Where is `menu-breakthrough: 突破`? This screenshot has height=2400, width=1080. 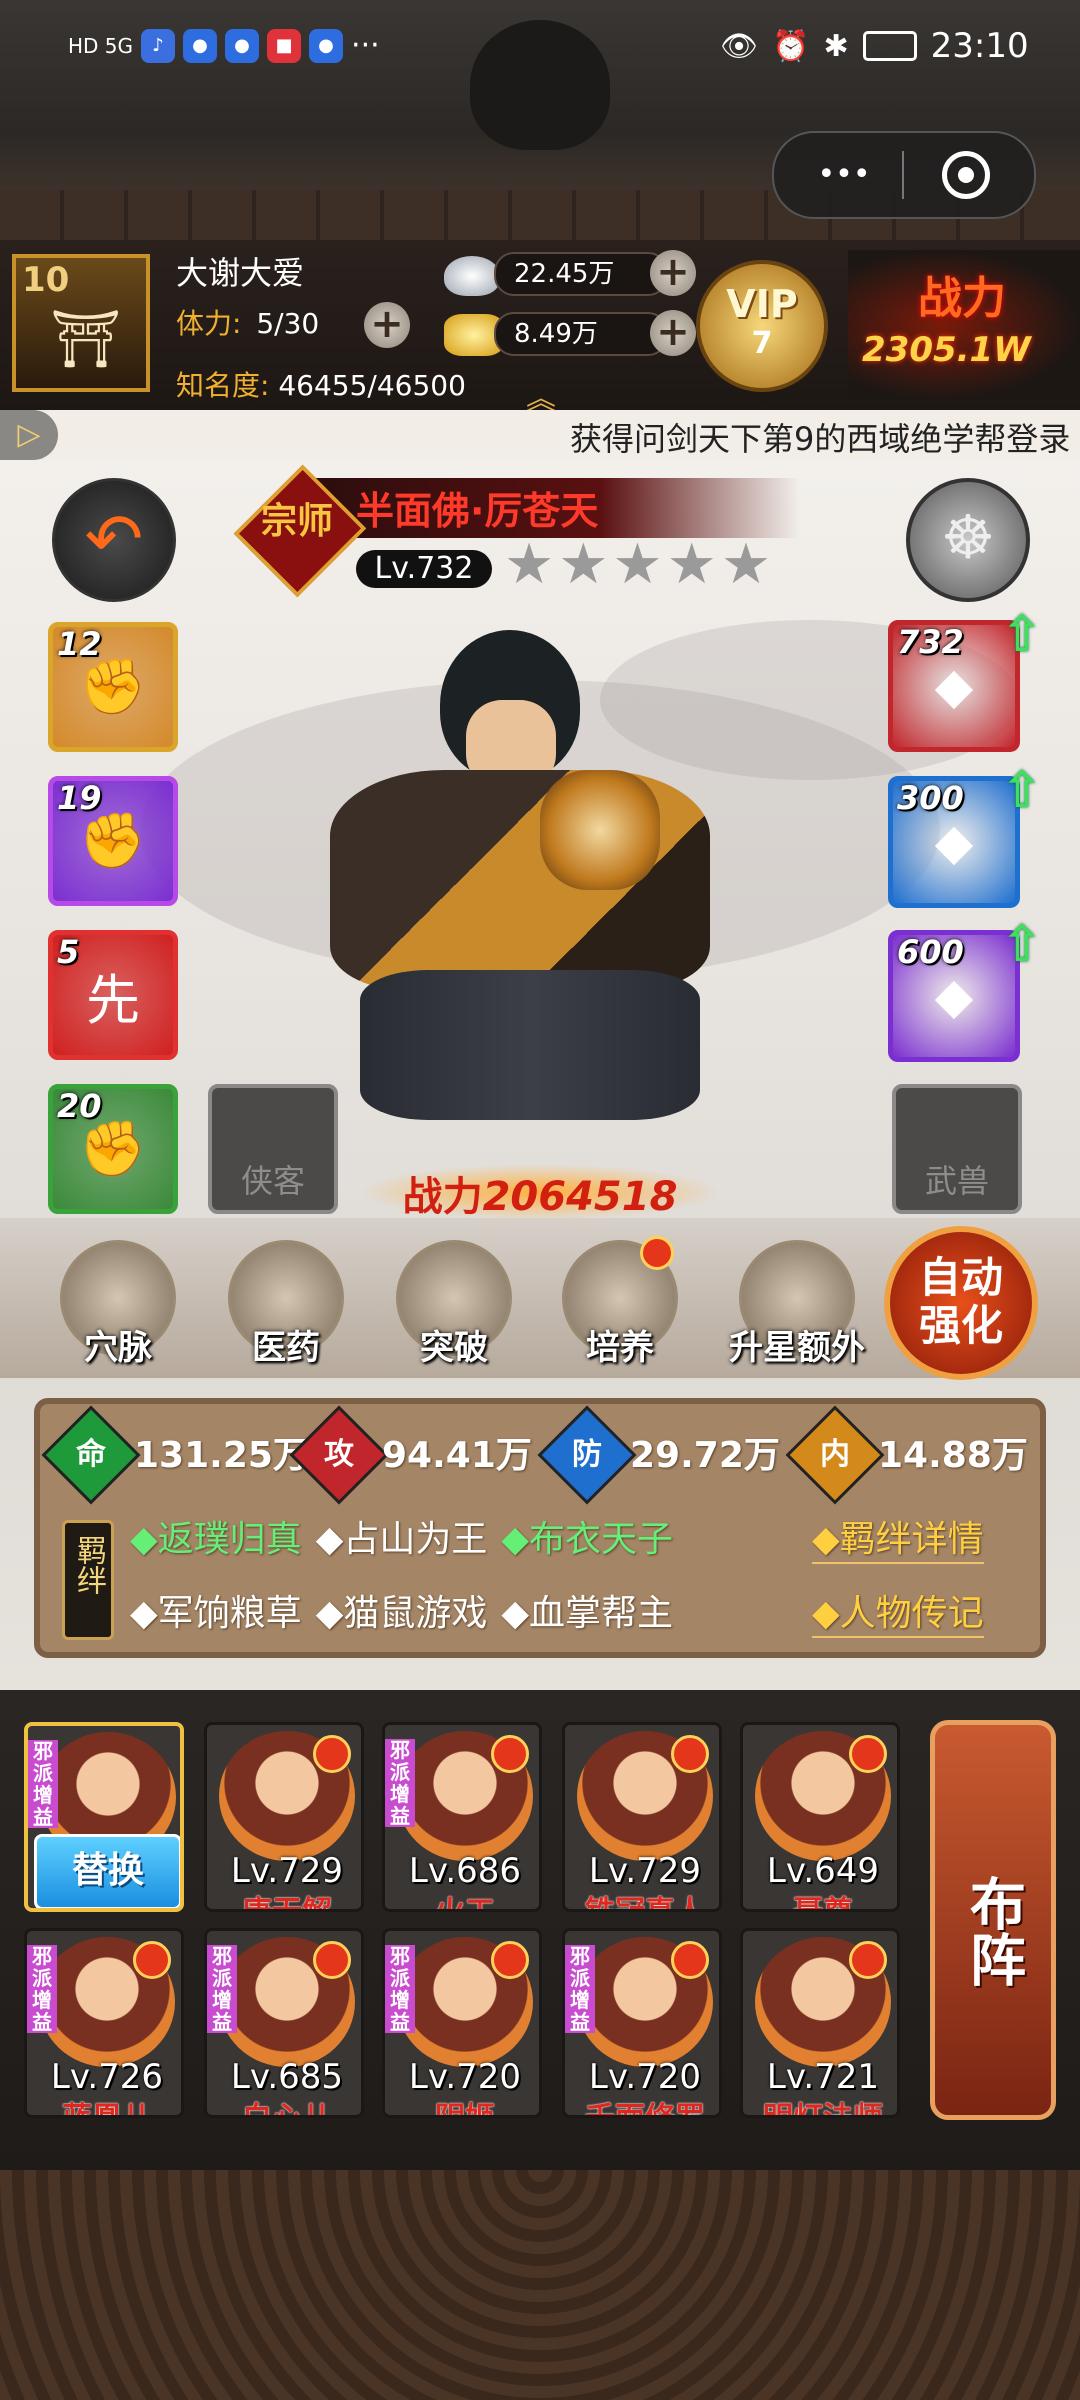
menu-breakthrough: 突破 is located at coordinates (454, 1304).